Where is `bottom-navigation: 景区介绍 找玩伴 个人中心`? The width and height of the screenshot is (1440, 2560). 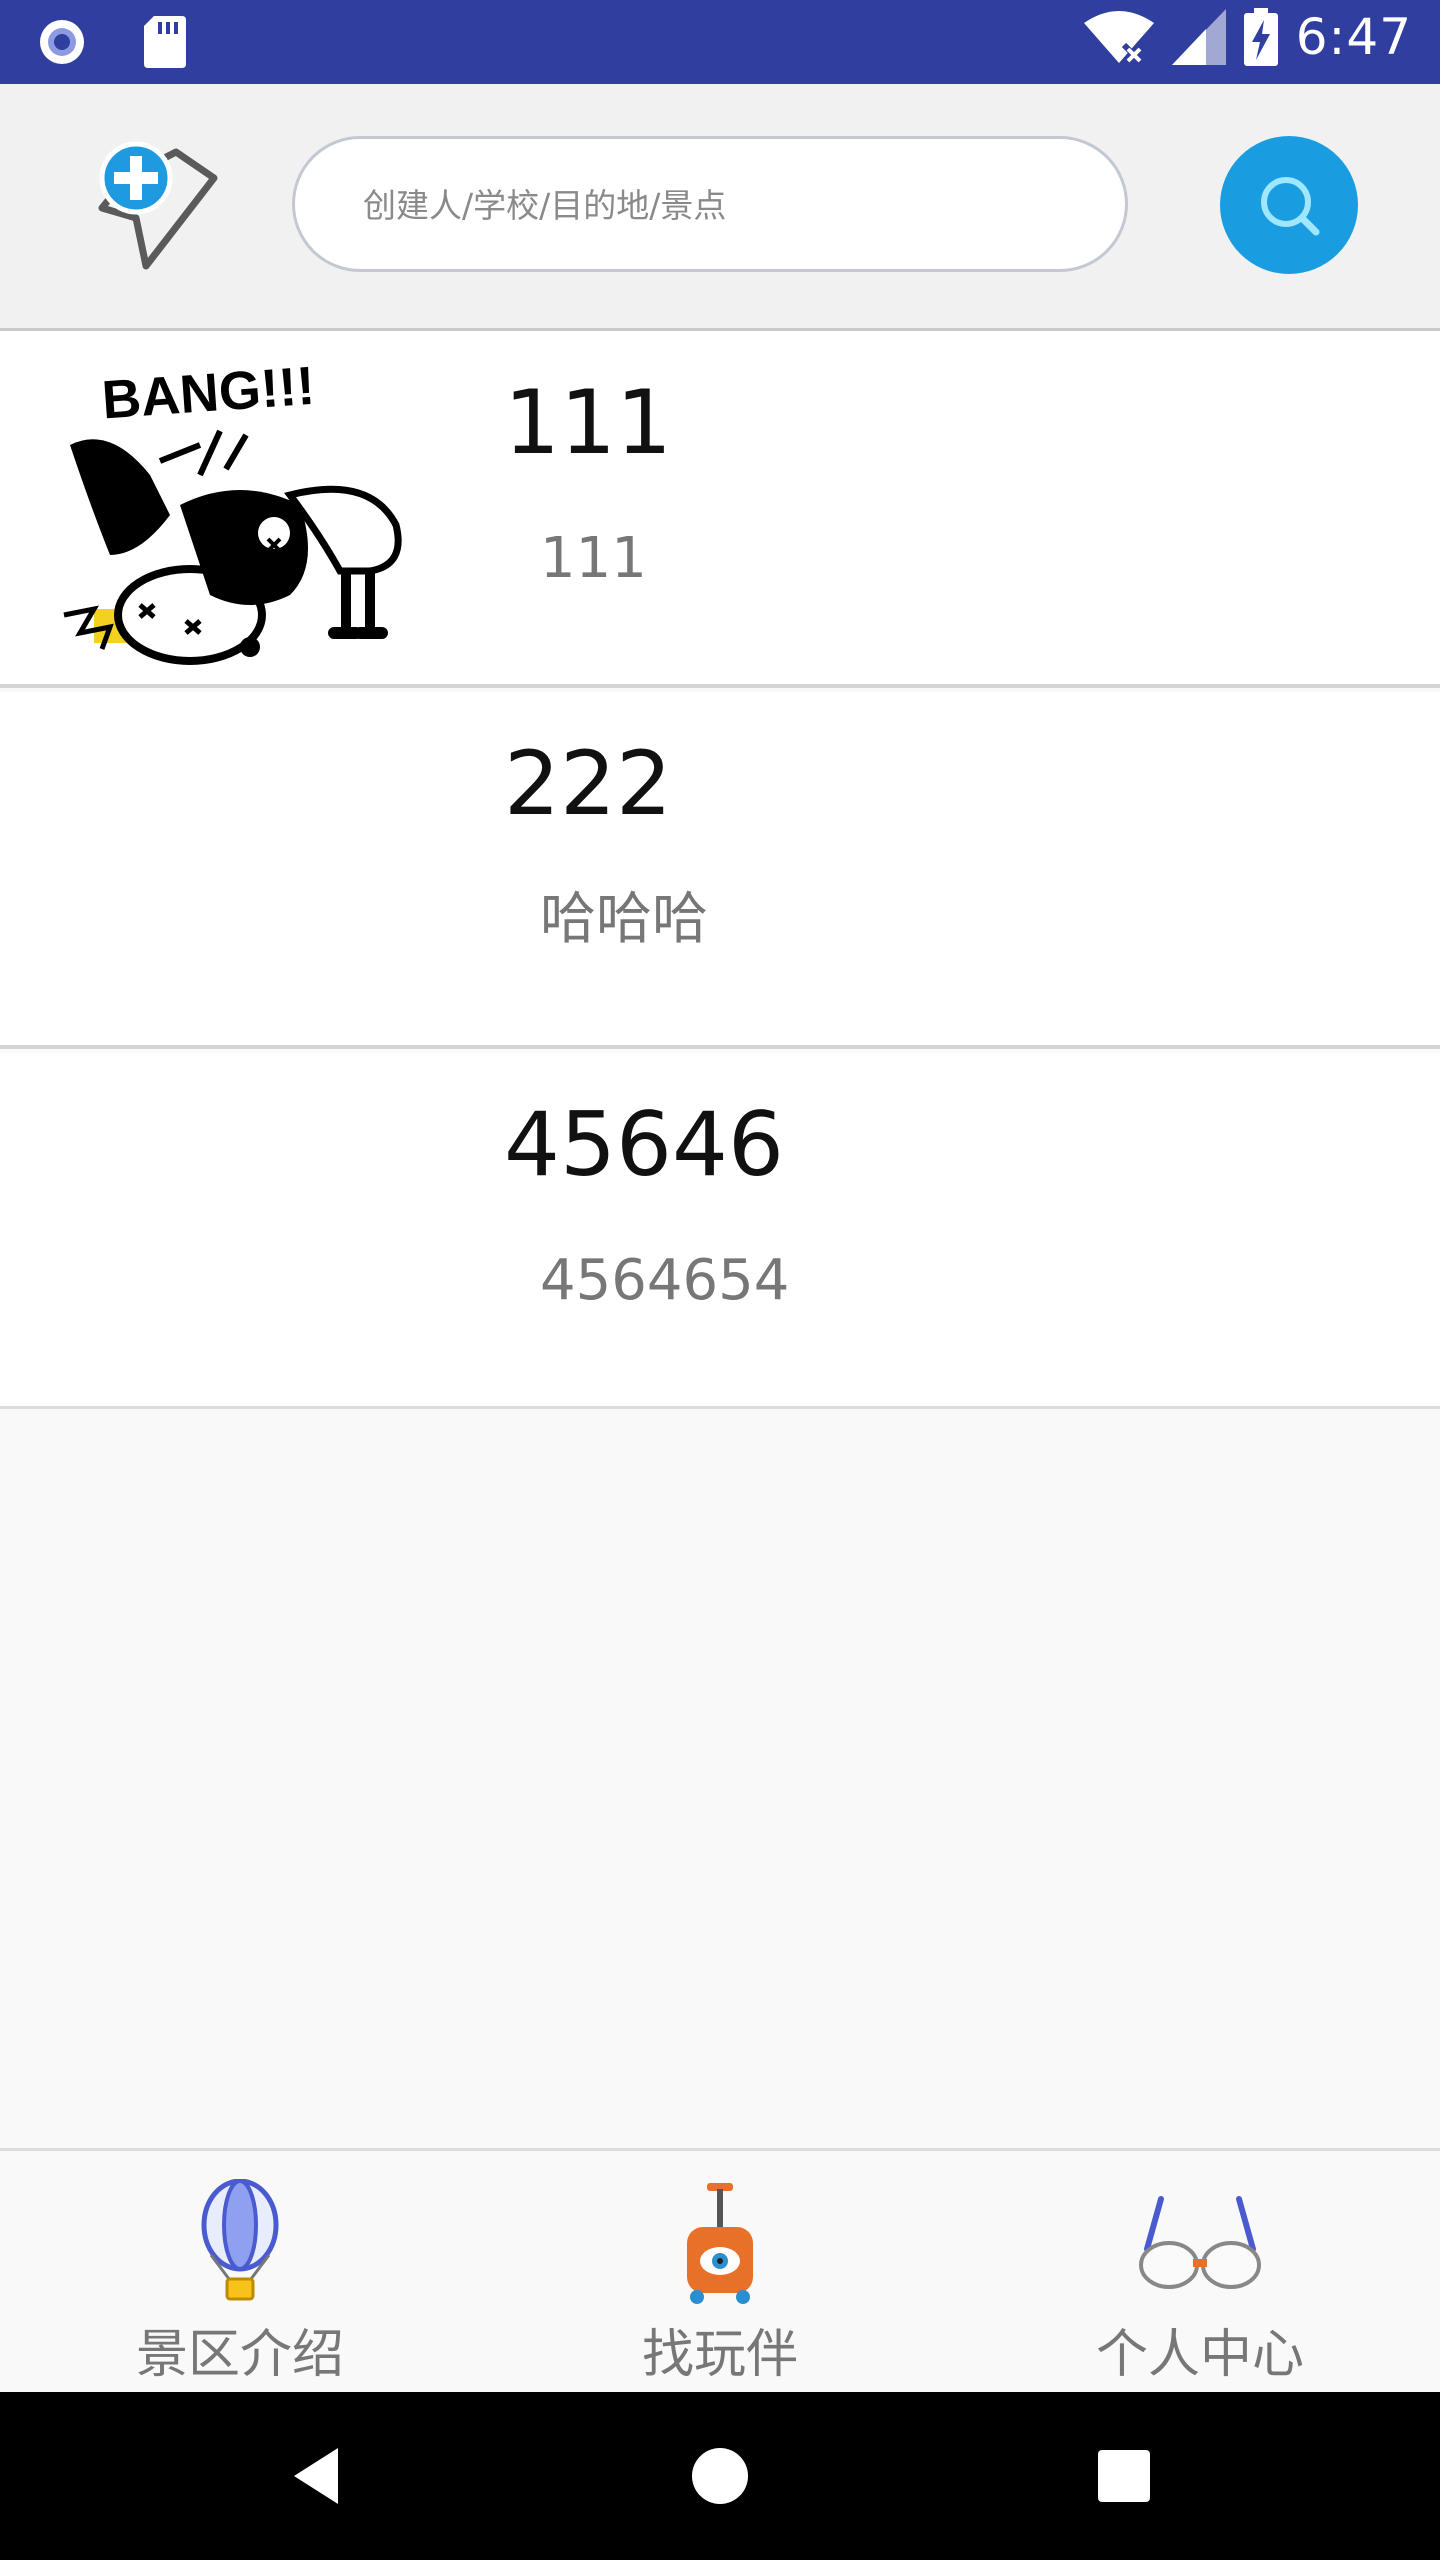
bottom-navigation: 景区介绍 找玩伴 个人中心 is located at coordinates (720, 2271).